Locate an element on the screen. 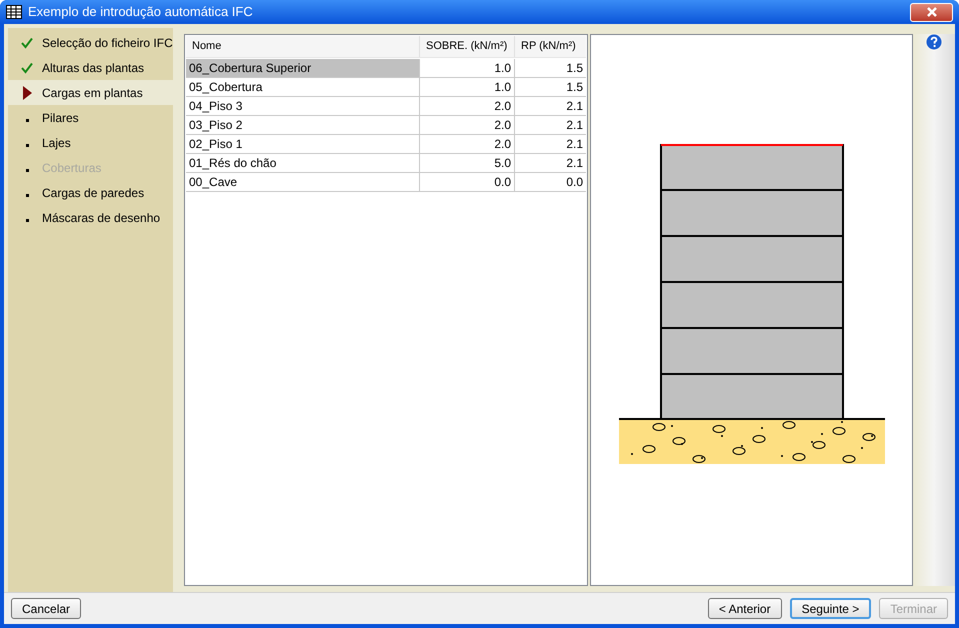  table-row: 00_Cave 0.0 0.0 is located at coordinates (386, 182).